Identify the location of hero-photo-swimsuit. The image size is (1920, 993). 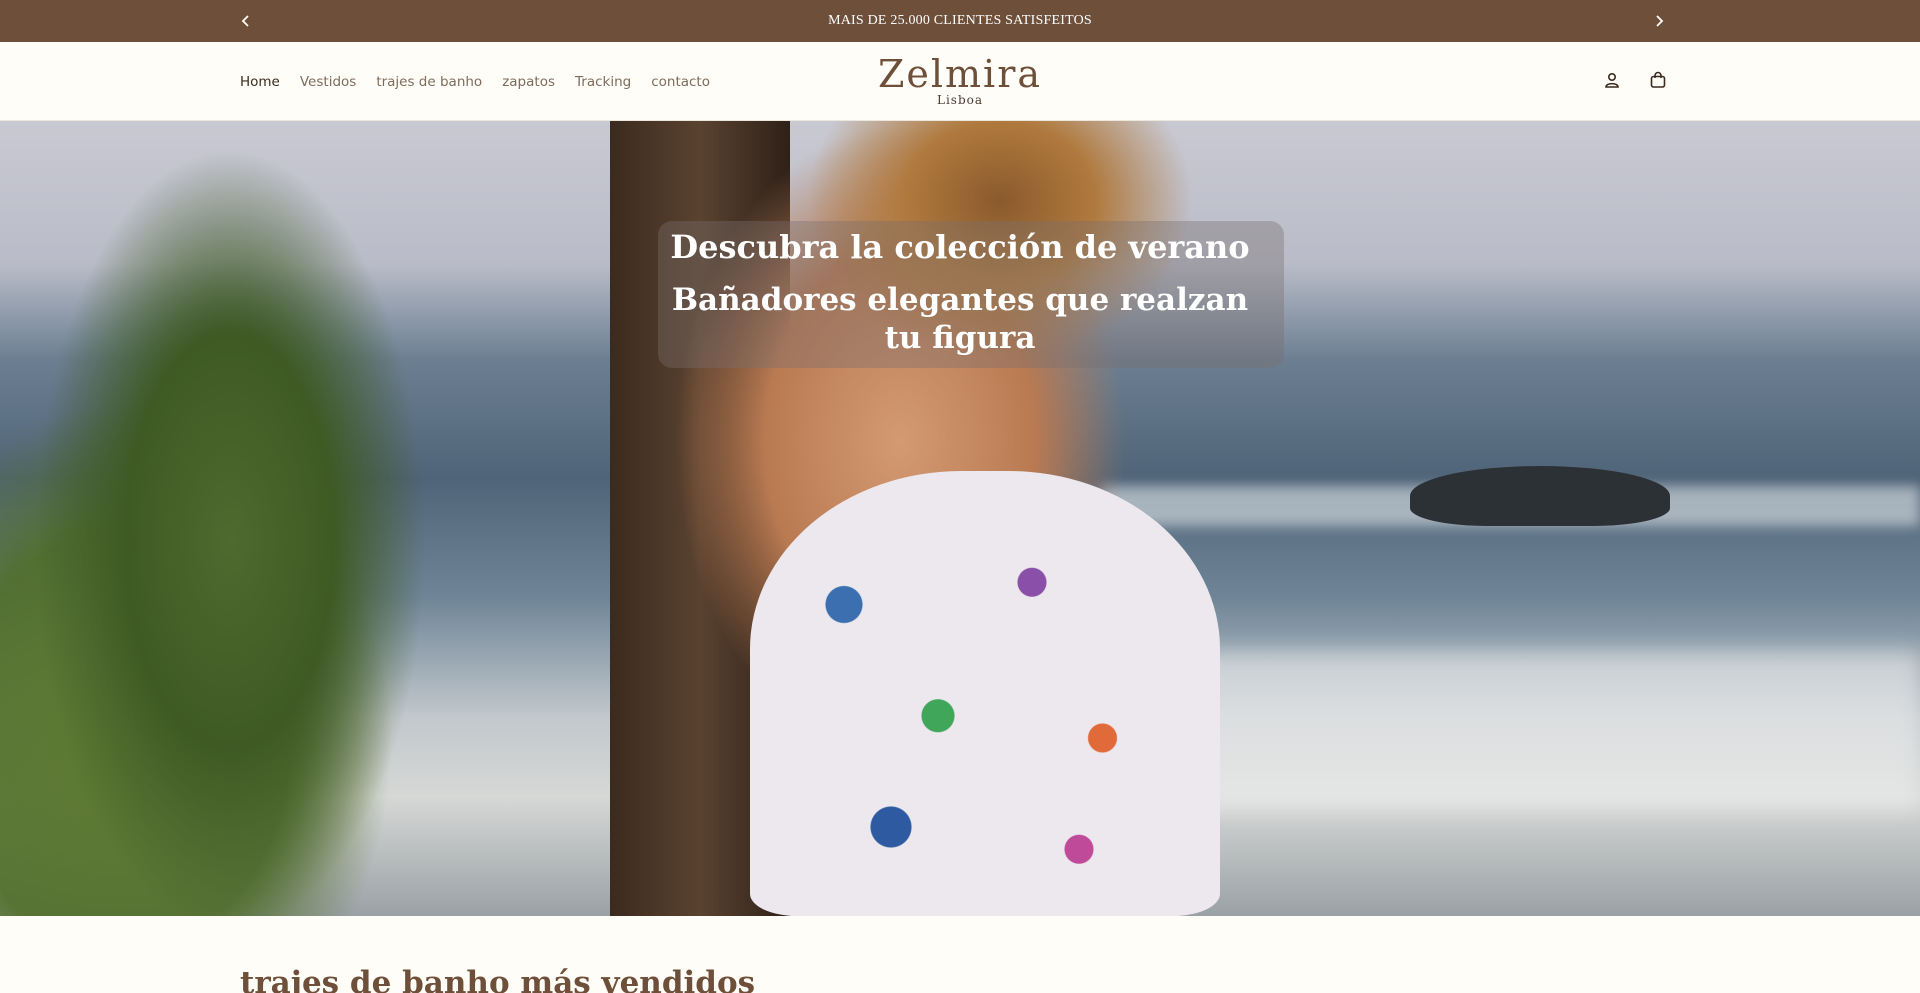
(985, 693).